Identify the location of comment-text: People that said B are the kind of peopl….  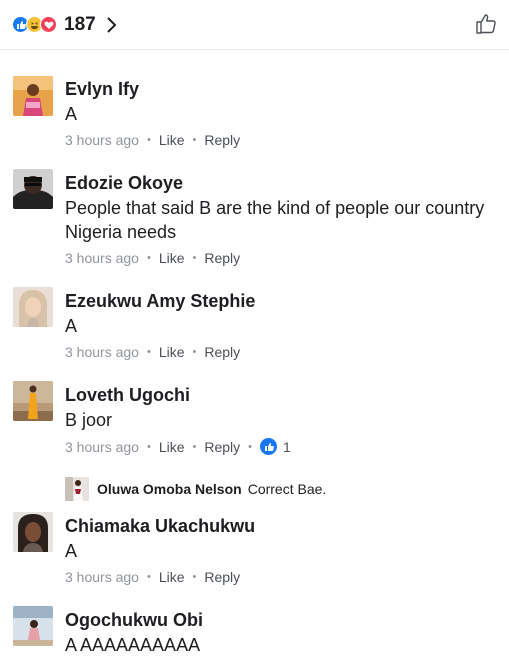
(275, 220).